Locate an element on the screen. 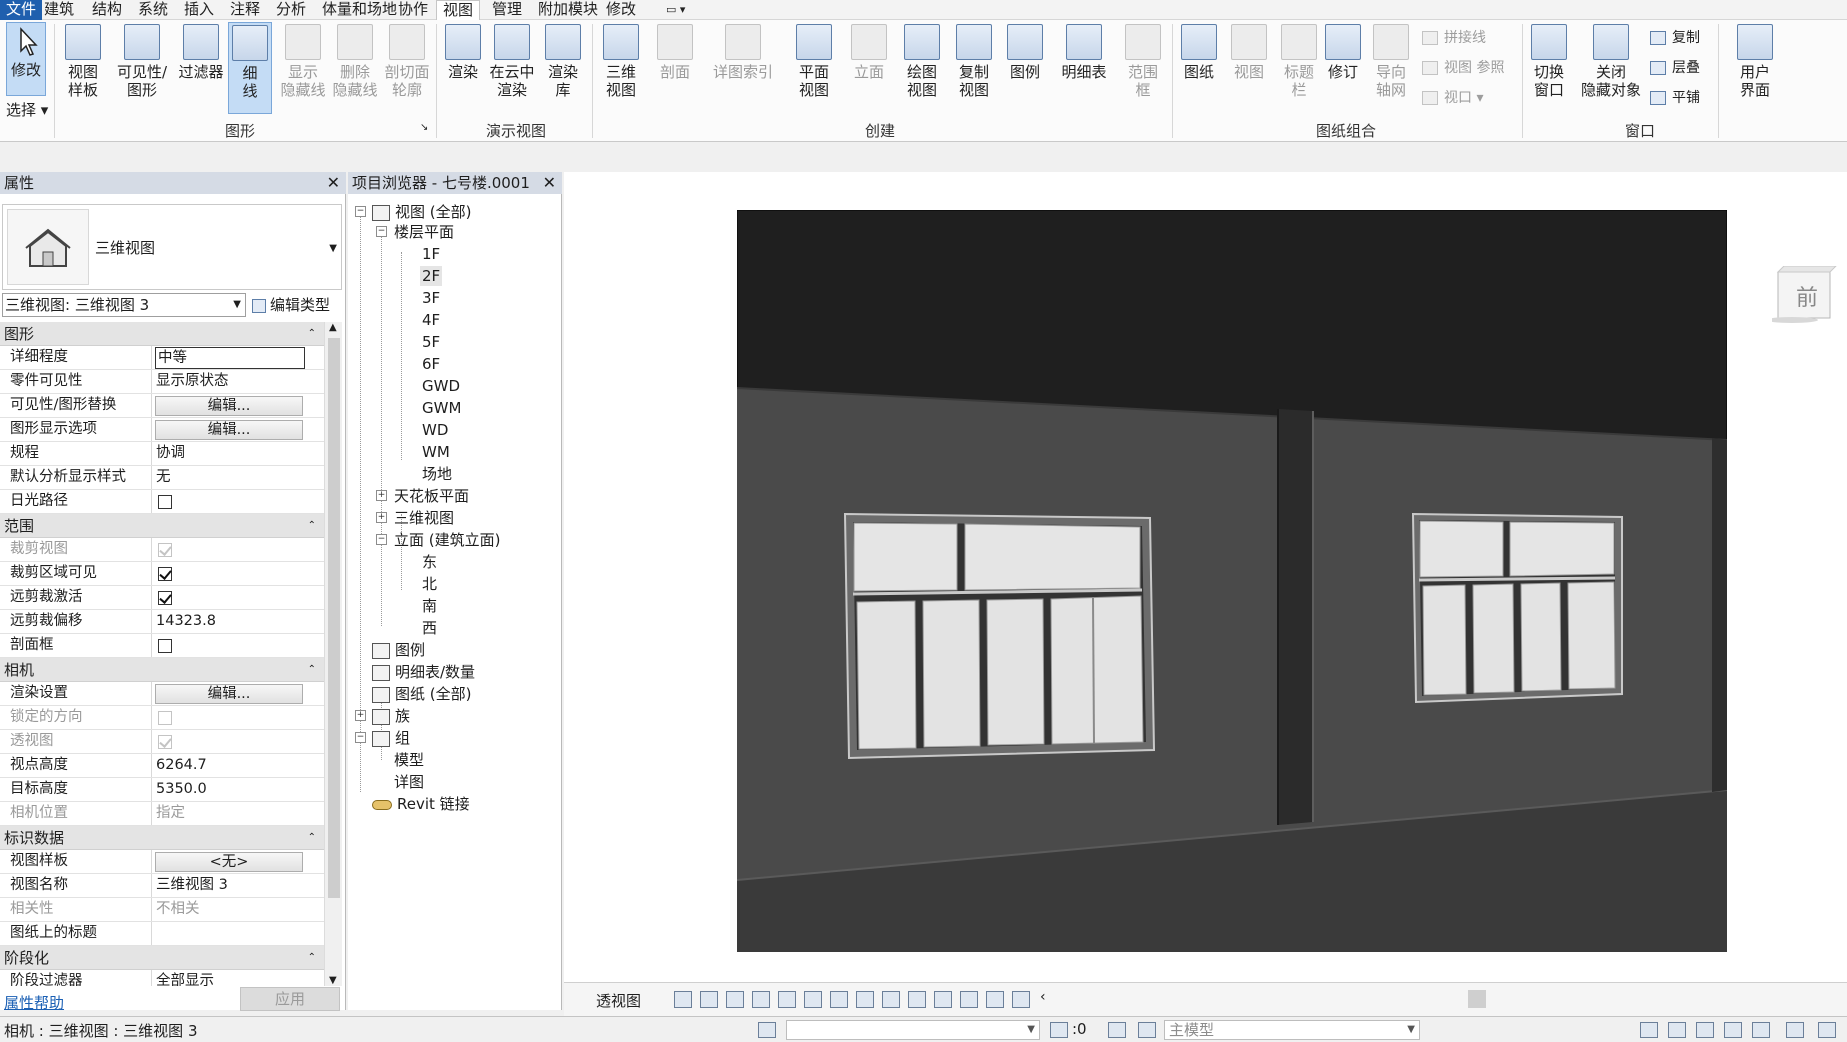  tab-insert: 插入 is located at coordinates (199, 10).